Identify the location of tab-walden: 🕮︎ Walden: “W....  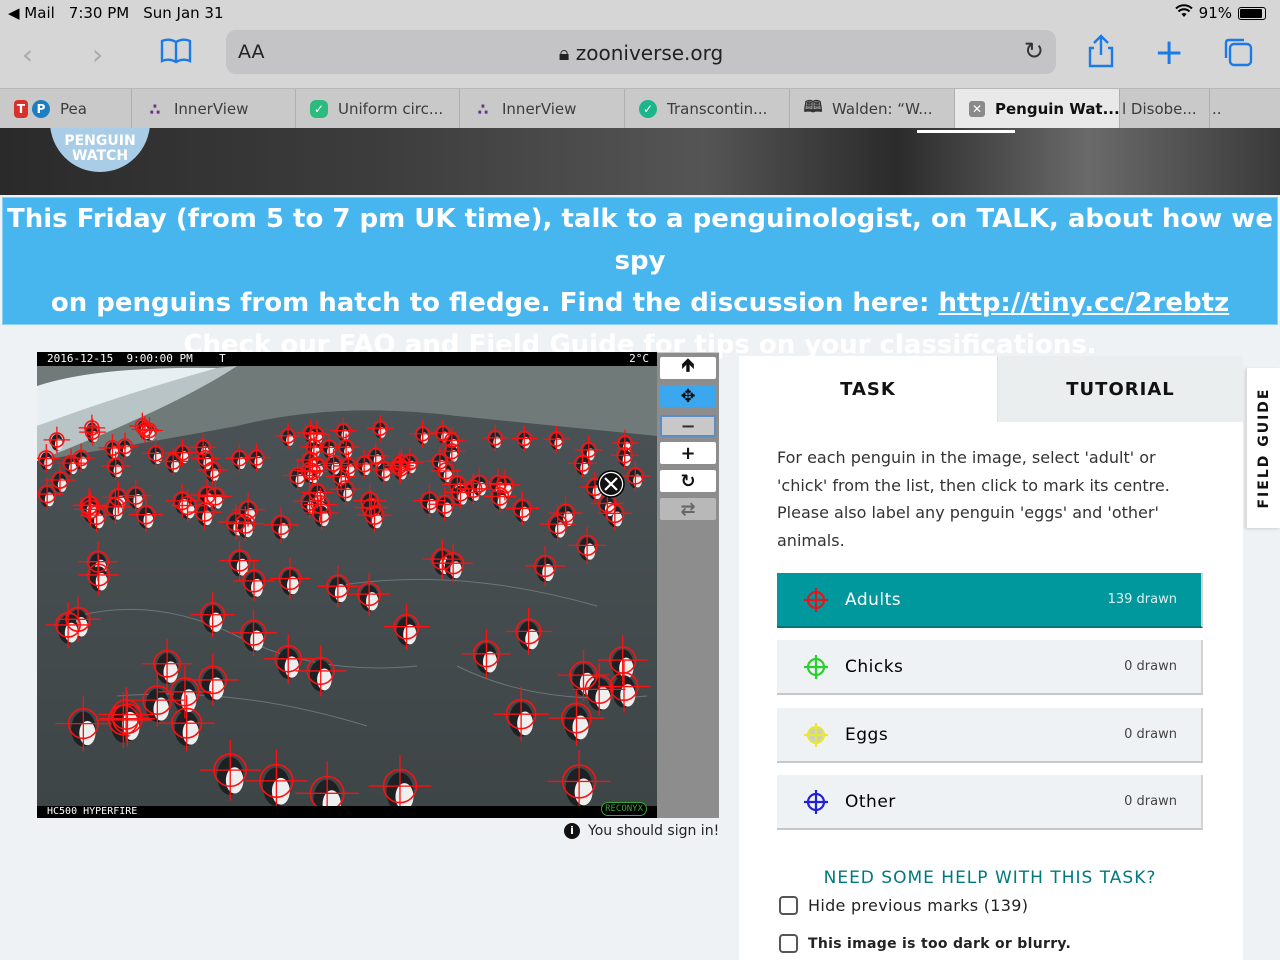
(872, 109).